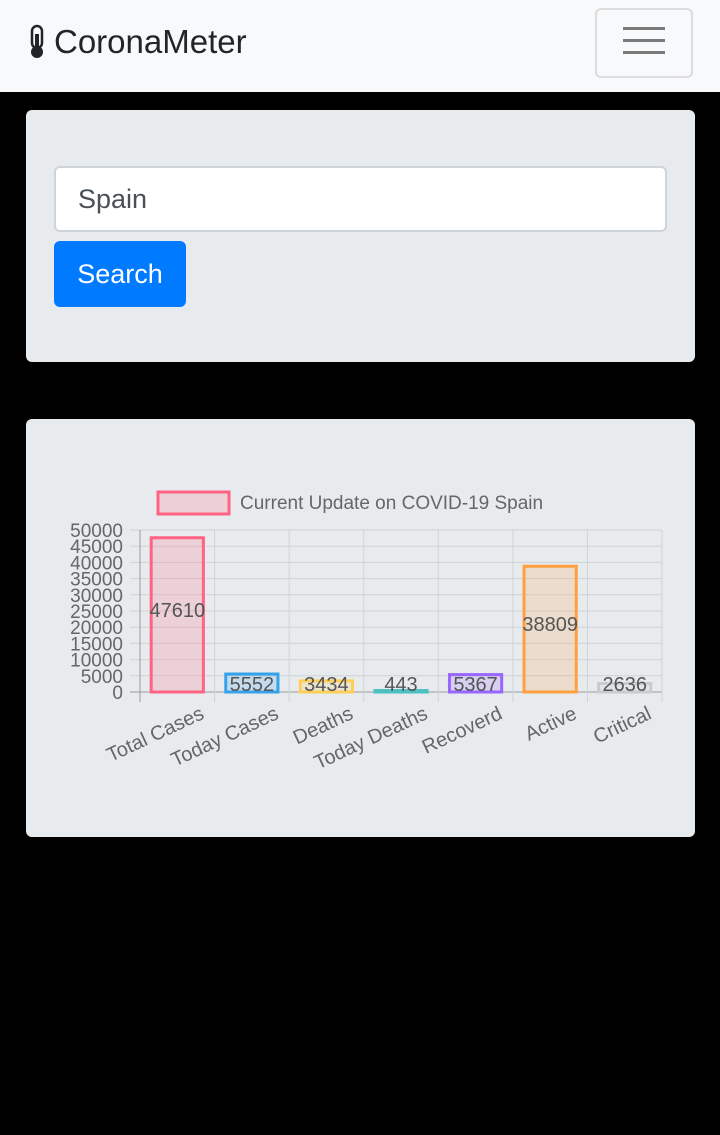 This screenshot has height=1135, width=720. What do you see at coordinates (475, 685) in the screenshot?
I see `bar-value-label: 5367` at bounding box center [475, 685].